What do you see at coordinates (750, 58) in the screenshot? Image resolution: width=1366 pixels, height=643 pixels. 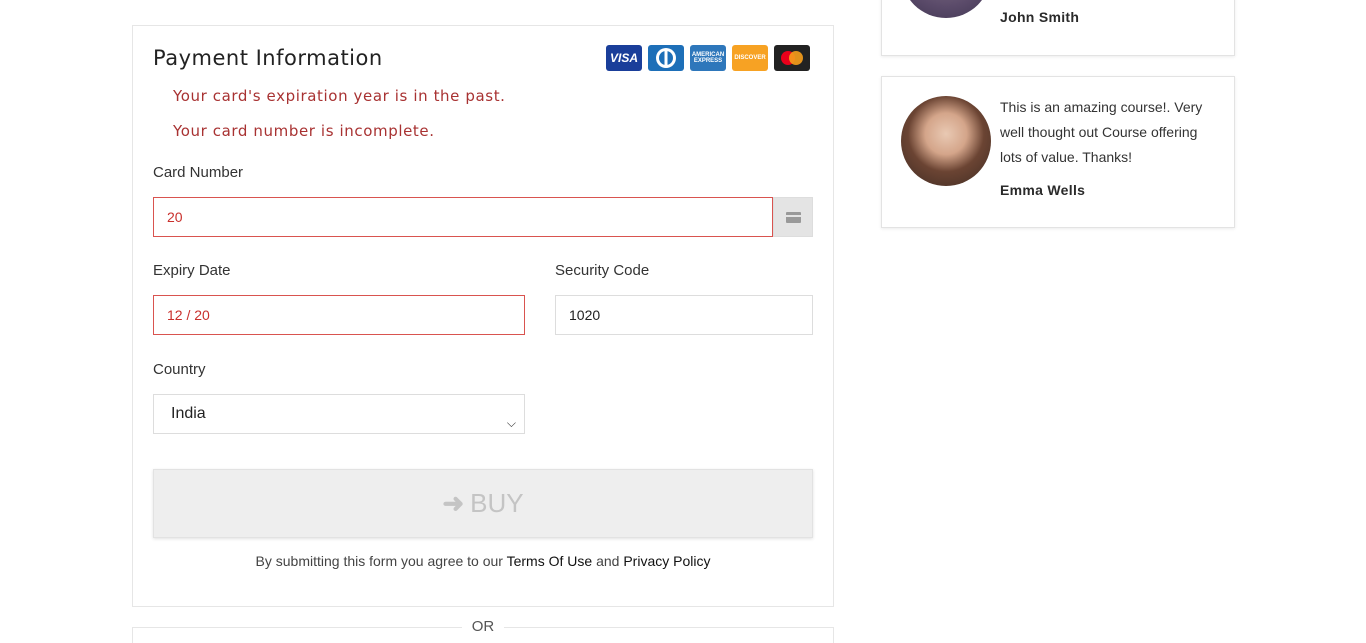 I see `discover-logo: DISCOVER` at bounding box center [750, 58].